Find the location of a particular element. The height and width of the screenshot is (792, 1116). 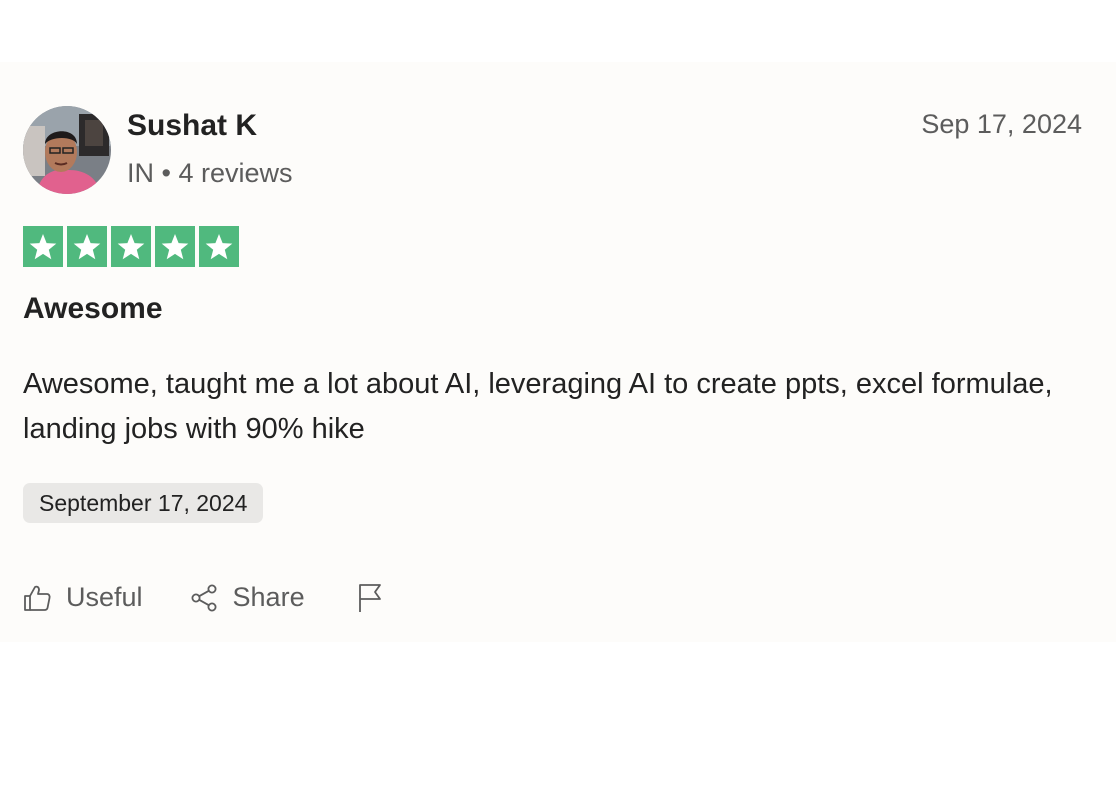

share-label: Share is located at coordinates (268, 597).